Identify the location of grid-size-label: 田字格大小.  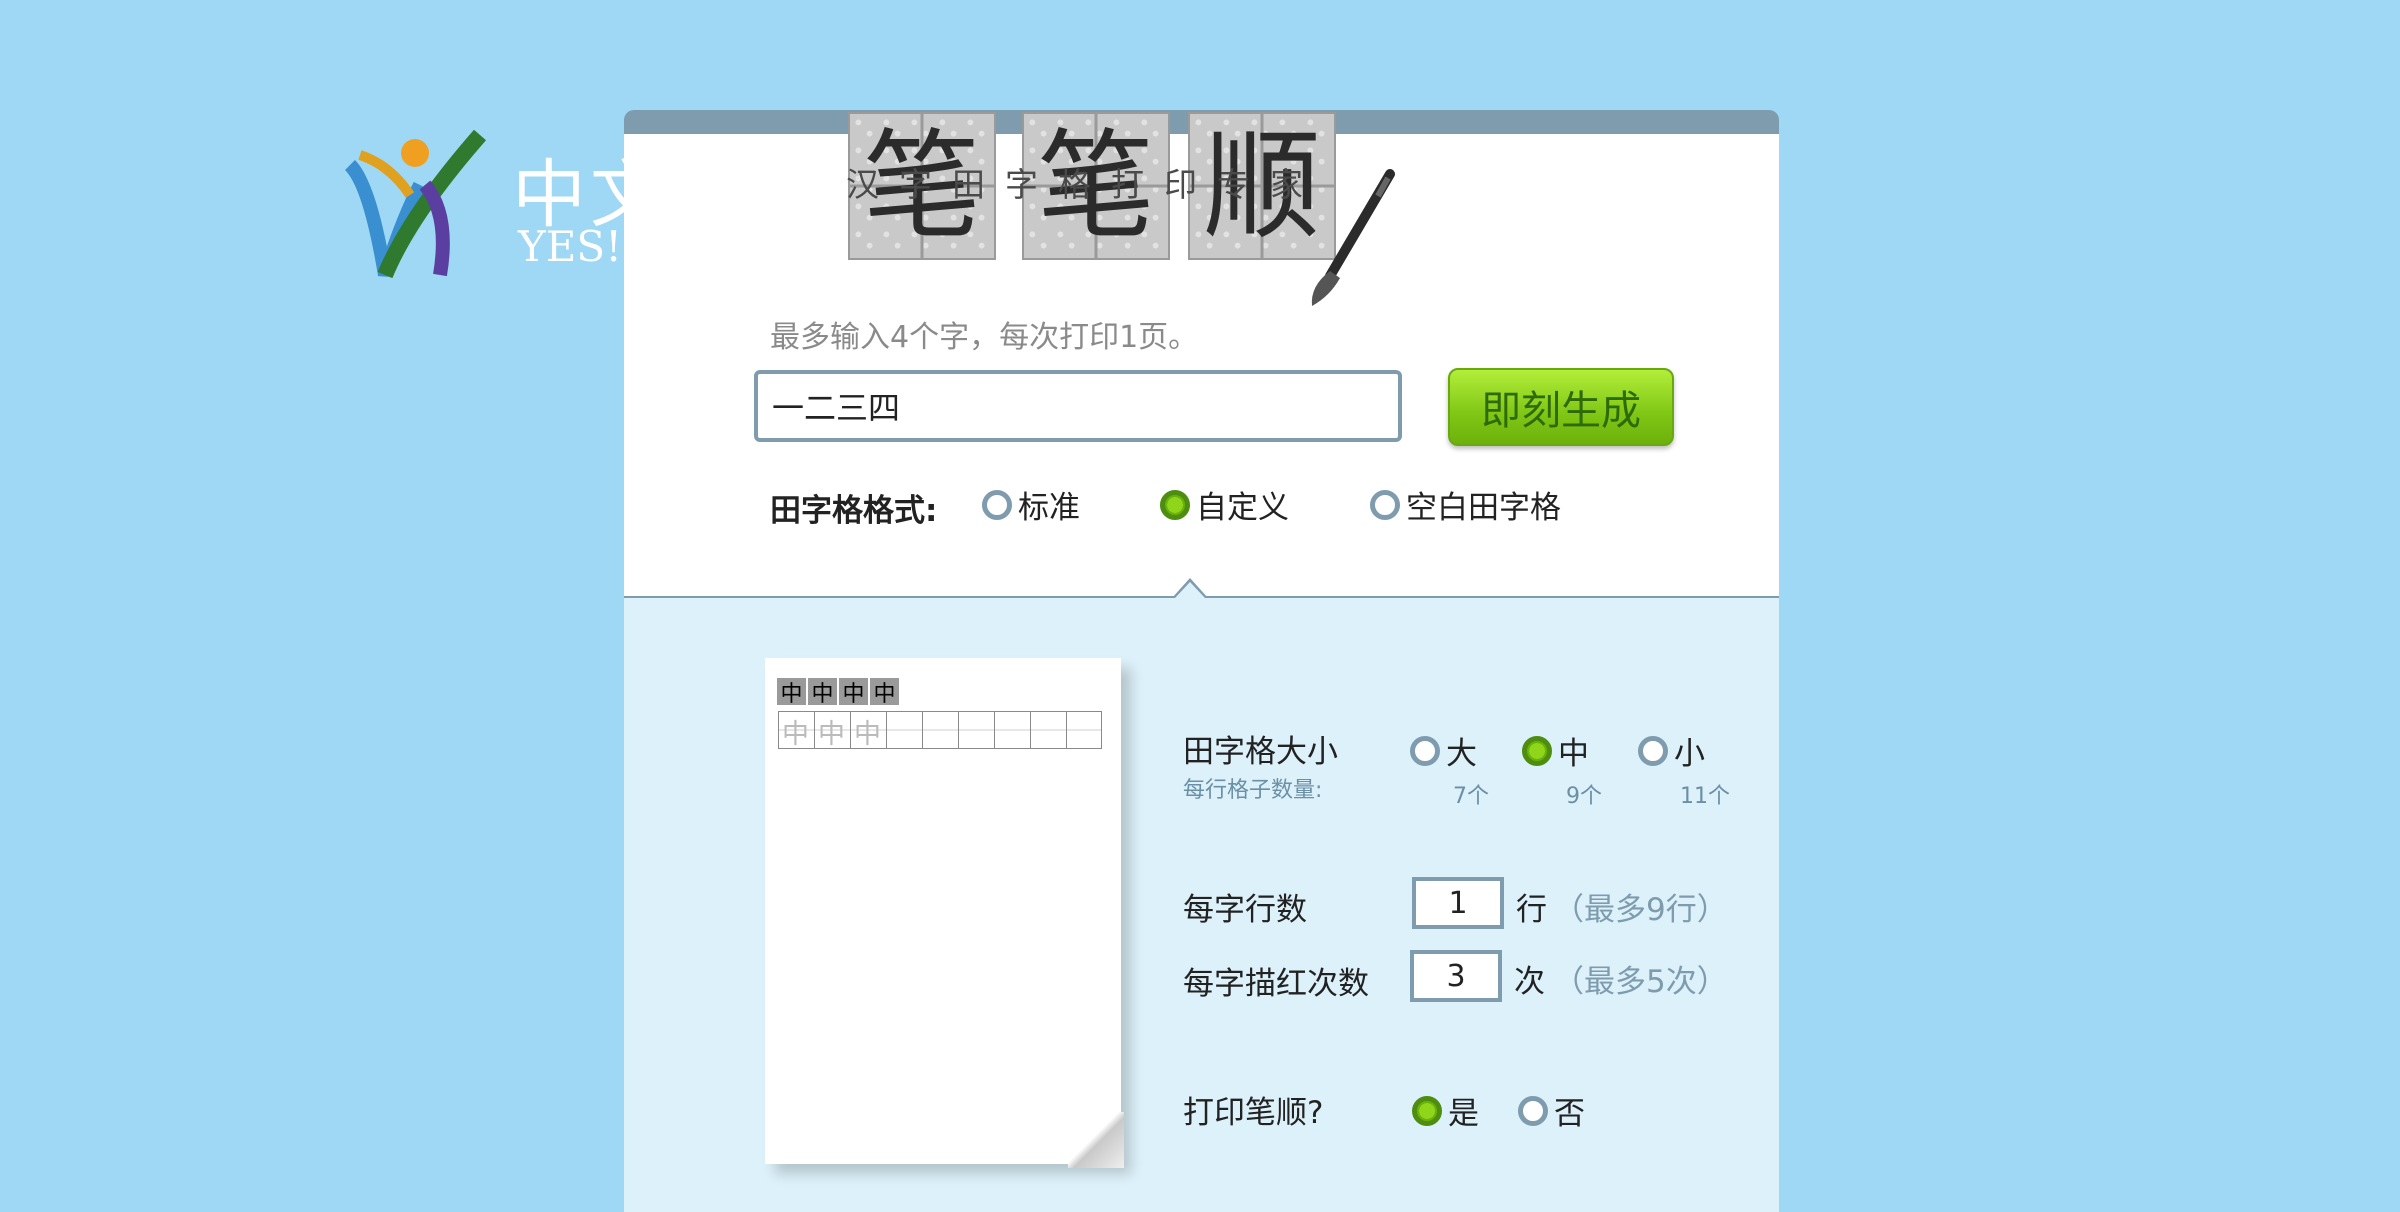
(1260, 752).